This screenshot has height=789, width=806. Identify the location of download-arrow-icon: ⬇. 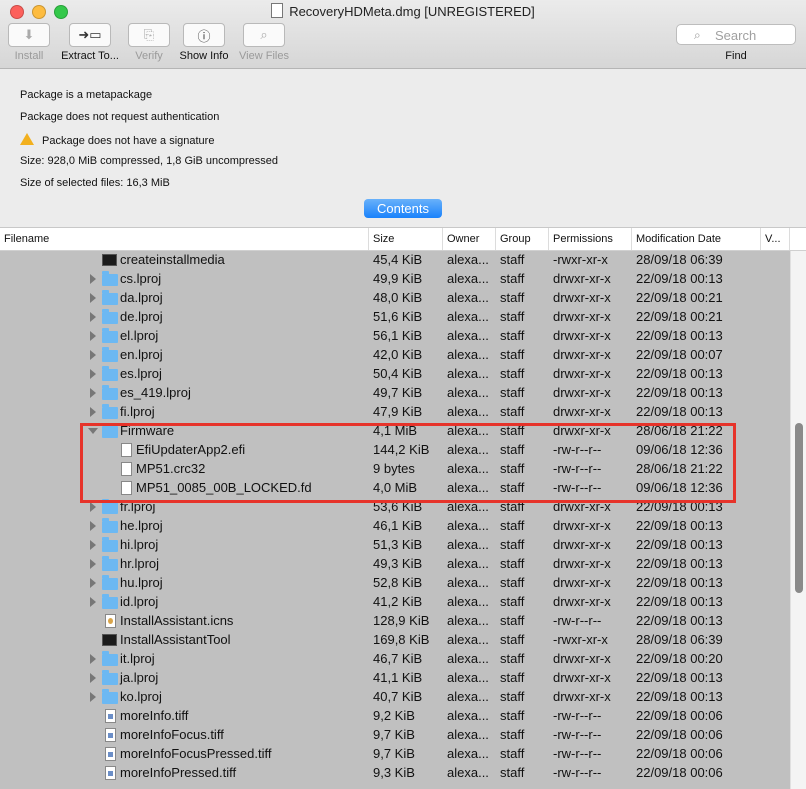
(29, 35).